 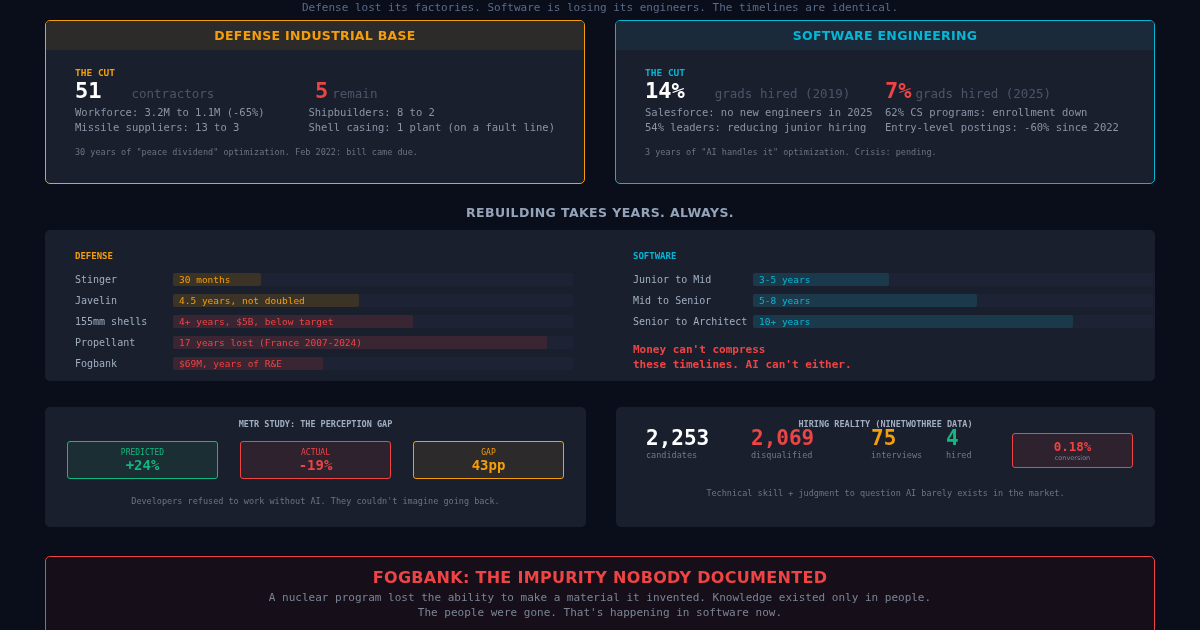 What do you see at coordinates (885, 35) in the screenshot?
I see `card-title: SOFTWARE ENGINEERING` at bounding box center [885, 35].